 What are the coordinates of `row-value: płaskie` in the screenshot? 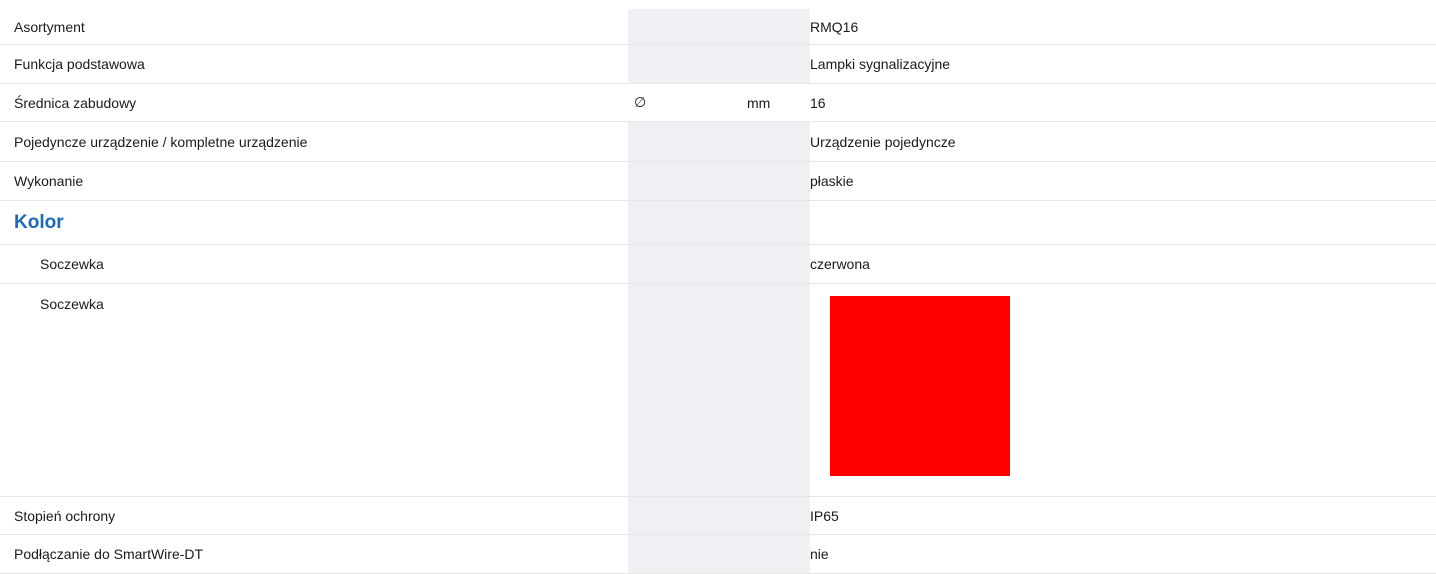 It's located at (832, 181).